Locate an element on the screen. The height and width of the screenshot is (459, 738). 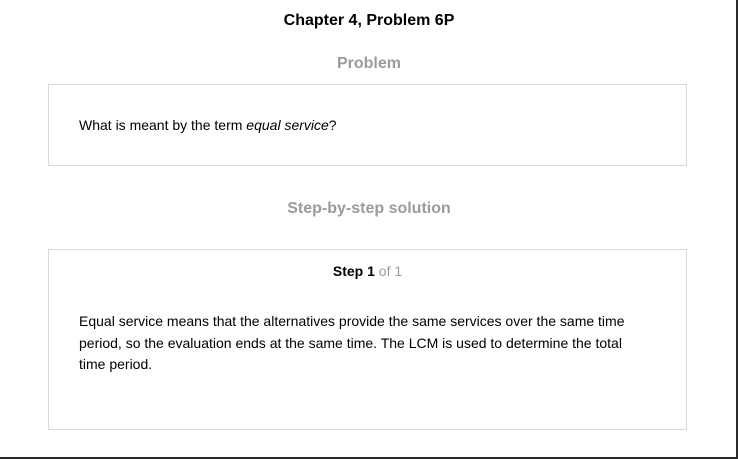
problem-text-before: What is meant by the term is located at coordinates (163, 125).